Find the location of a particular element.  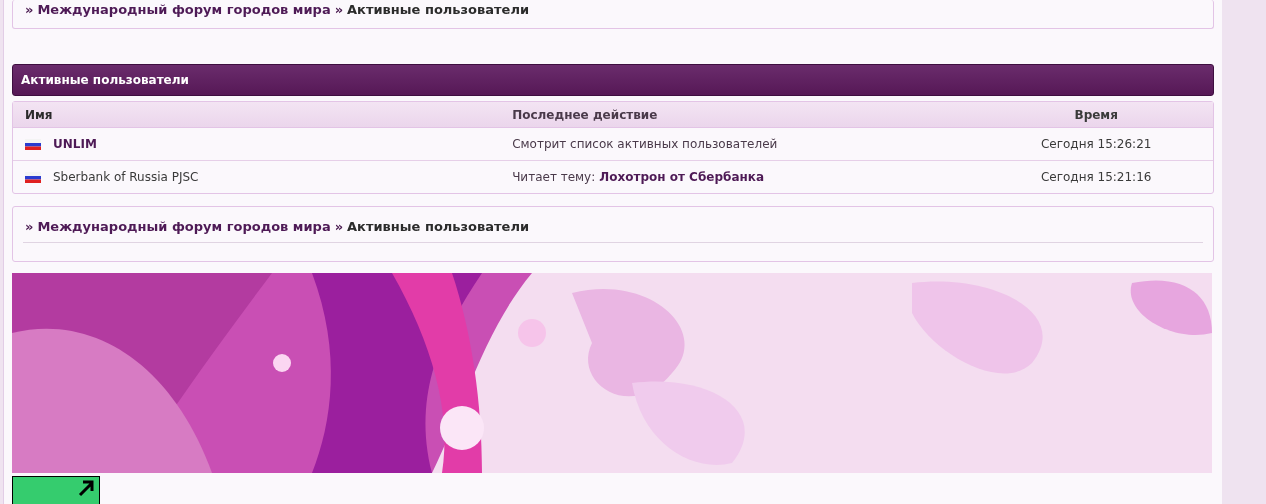

column-header: Имя is located at coordinates (39, 114).